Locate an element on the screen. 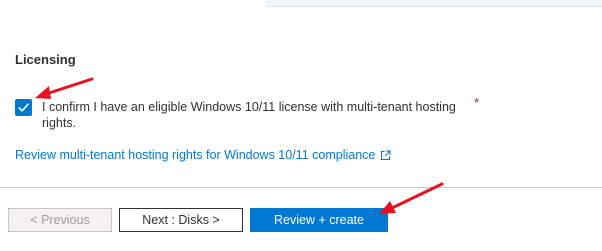 This screenshot has height=251, width=602. next-disks-button: Next : Disks > is located at coordinates (181, 220).